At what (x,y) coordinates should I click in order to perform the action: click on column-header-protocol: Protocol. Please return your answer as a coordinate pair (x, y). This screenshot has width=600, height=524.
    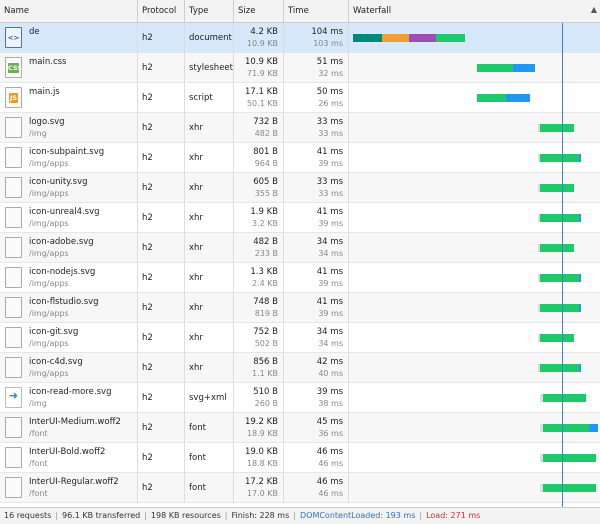
    Looking at the image, I should click on (161, 11).